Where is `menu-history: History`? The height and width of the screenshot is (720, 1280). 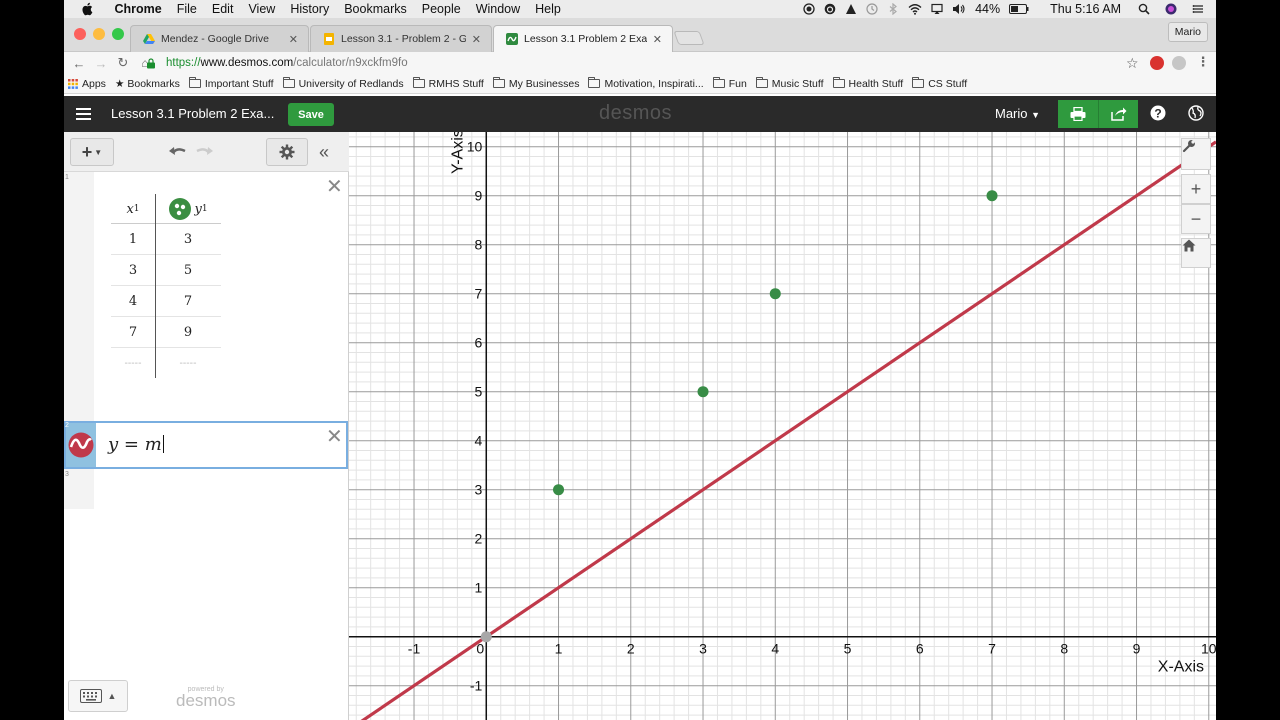 menu-history: History is located at coordinates (310, 9).